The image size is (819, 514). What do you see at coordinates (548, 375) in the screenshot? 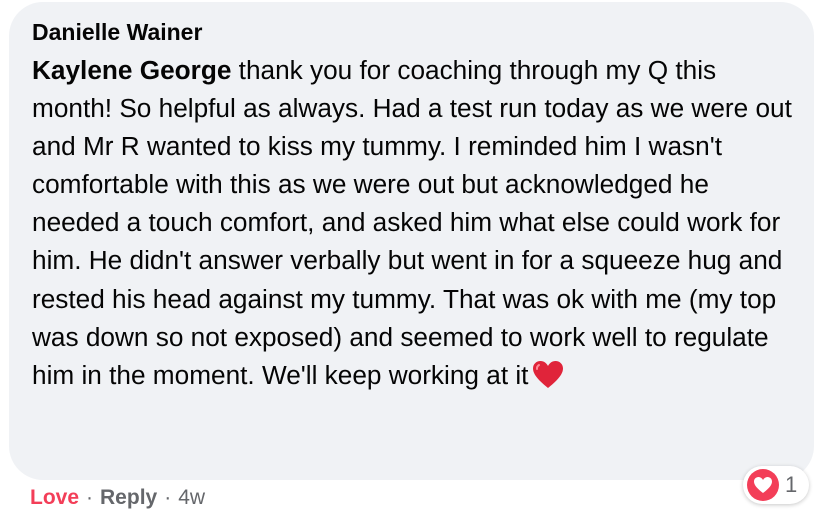
I see `red-heart-emoji-icon` at bounding box center [548, 375].